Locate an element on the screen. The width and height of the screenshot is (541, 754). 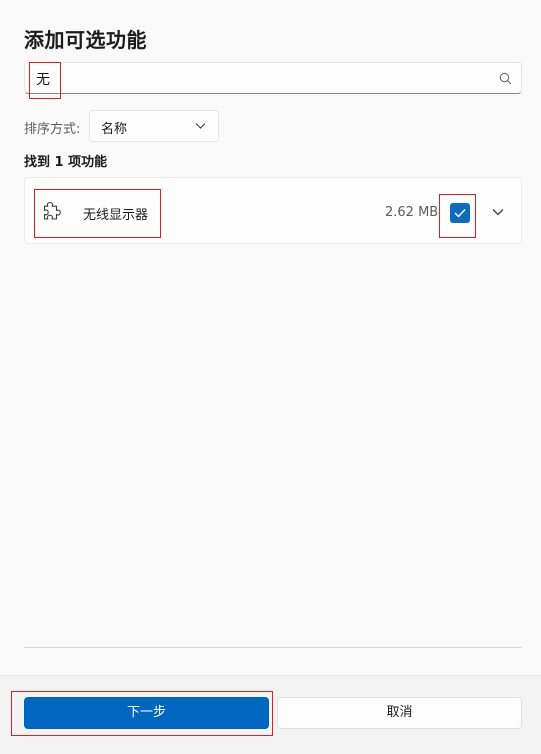
next-button: 下一步 is located at coordinates (146, 713).